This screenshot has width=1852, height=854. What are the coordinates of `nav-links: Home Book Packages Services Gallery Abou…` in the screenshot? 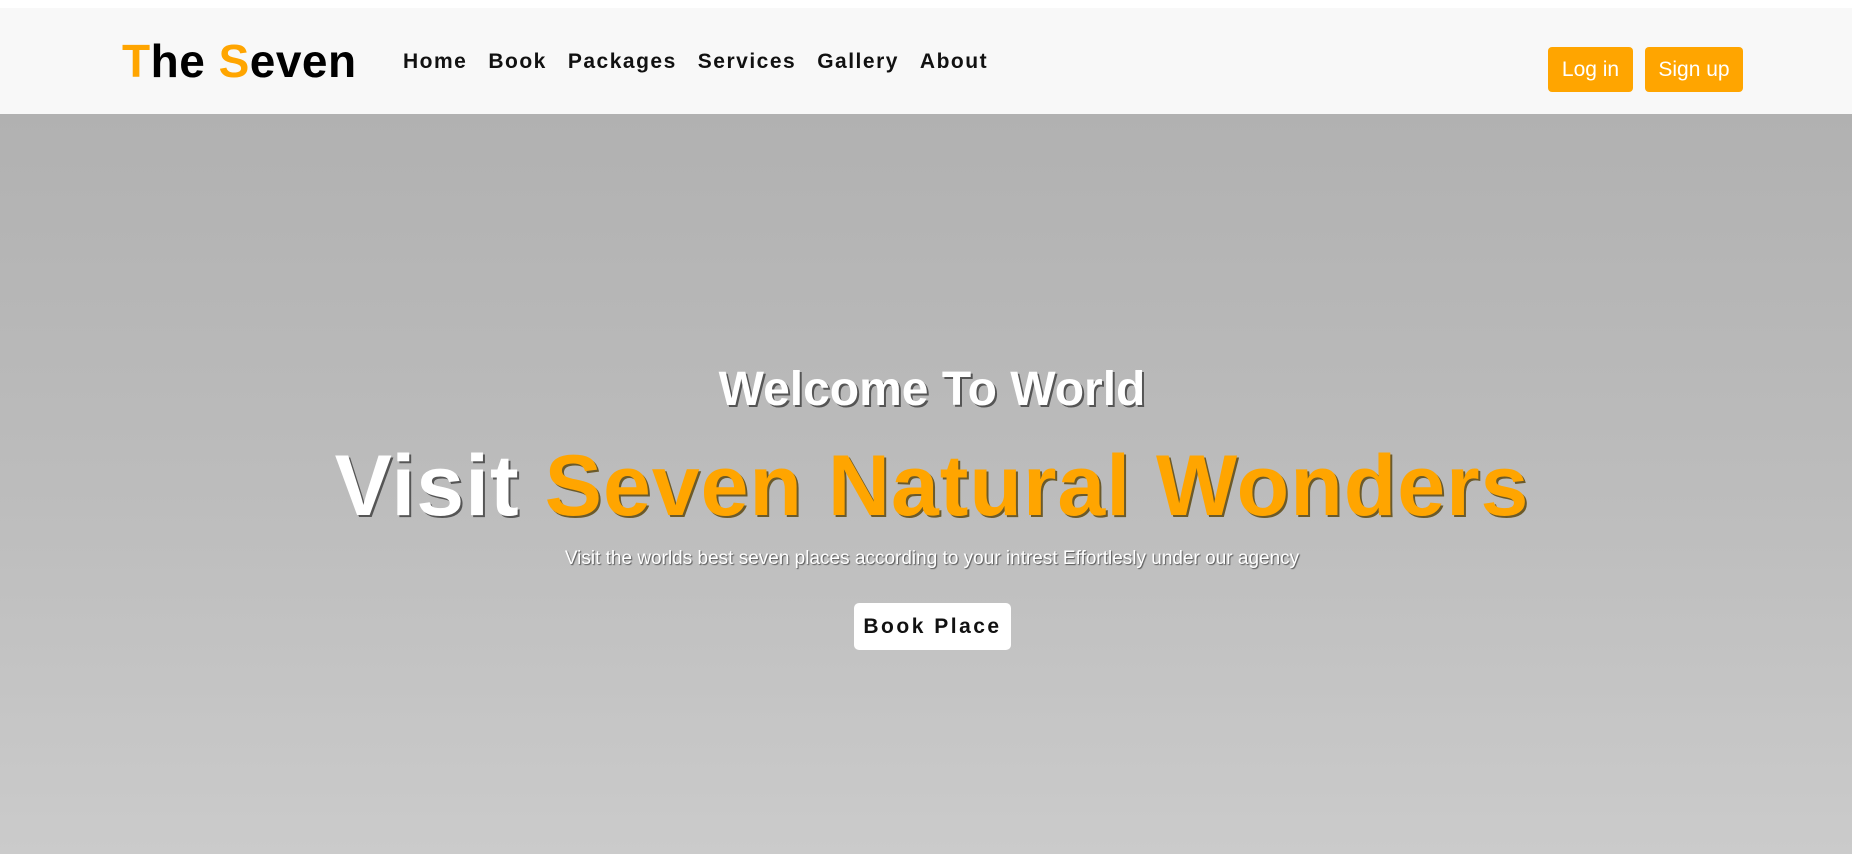 It's located at (706, 62).